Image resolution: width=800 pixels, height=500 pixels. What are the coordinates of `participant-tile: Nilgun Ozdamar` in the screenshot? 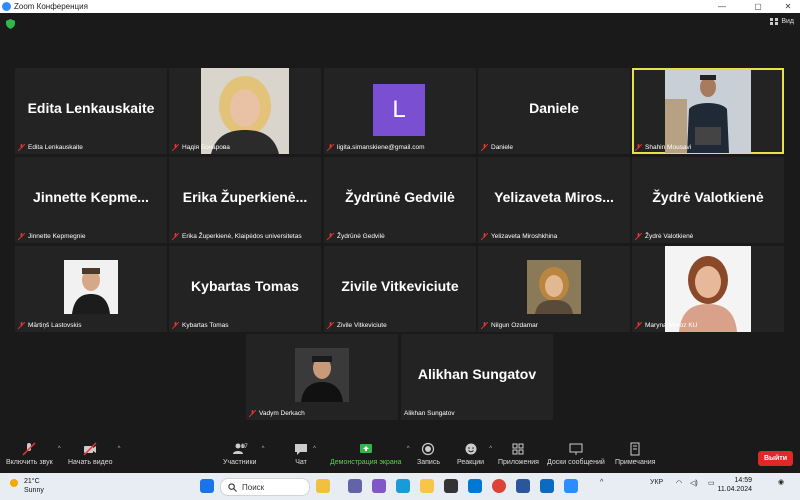 It's located at (554, 289).